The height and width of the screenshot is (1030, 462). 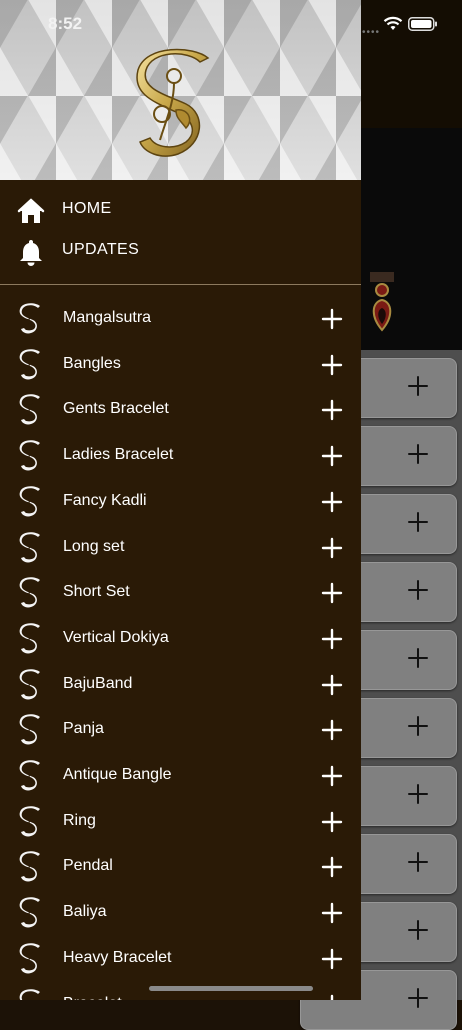 I want to click on category-item: Bangles, so click(x=180, y=365).